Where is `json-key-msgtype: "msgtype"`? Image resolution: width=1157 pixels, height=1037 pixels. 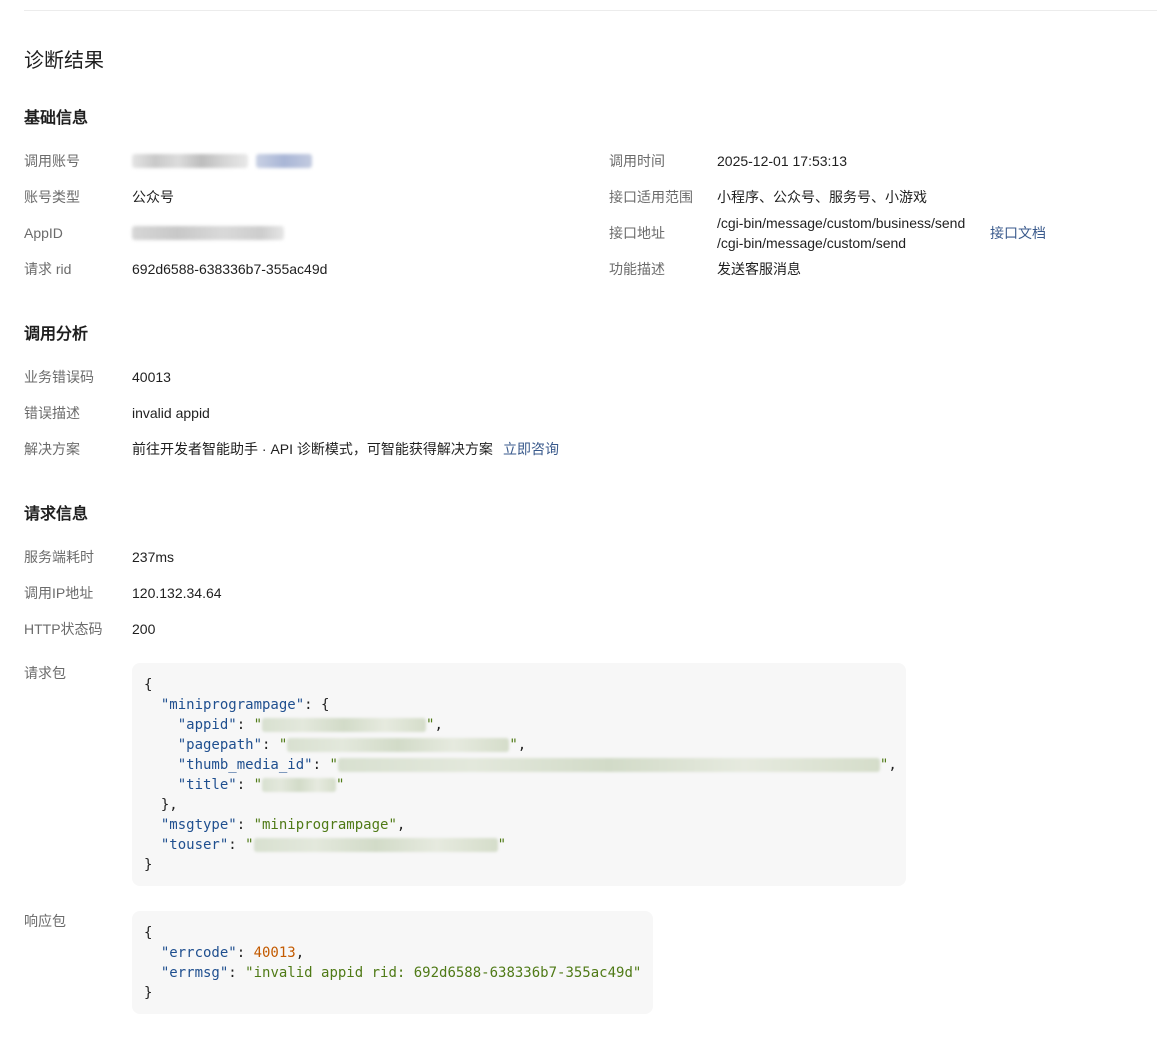
json-key-msgtype: "msgtype" is located at coordinates (198, 825).